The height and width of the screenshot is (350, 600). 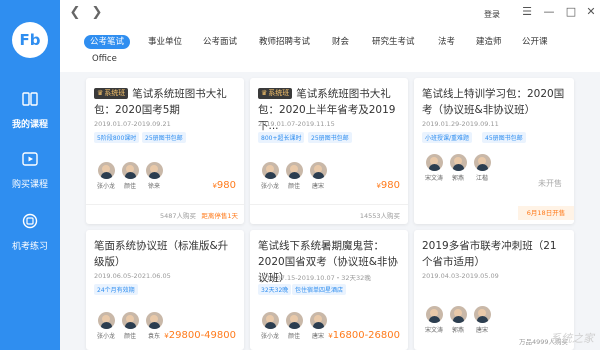 I want to click on book-icon, so click(x=30, y=99).